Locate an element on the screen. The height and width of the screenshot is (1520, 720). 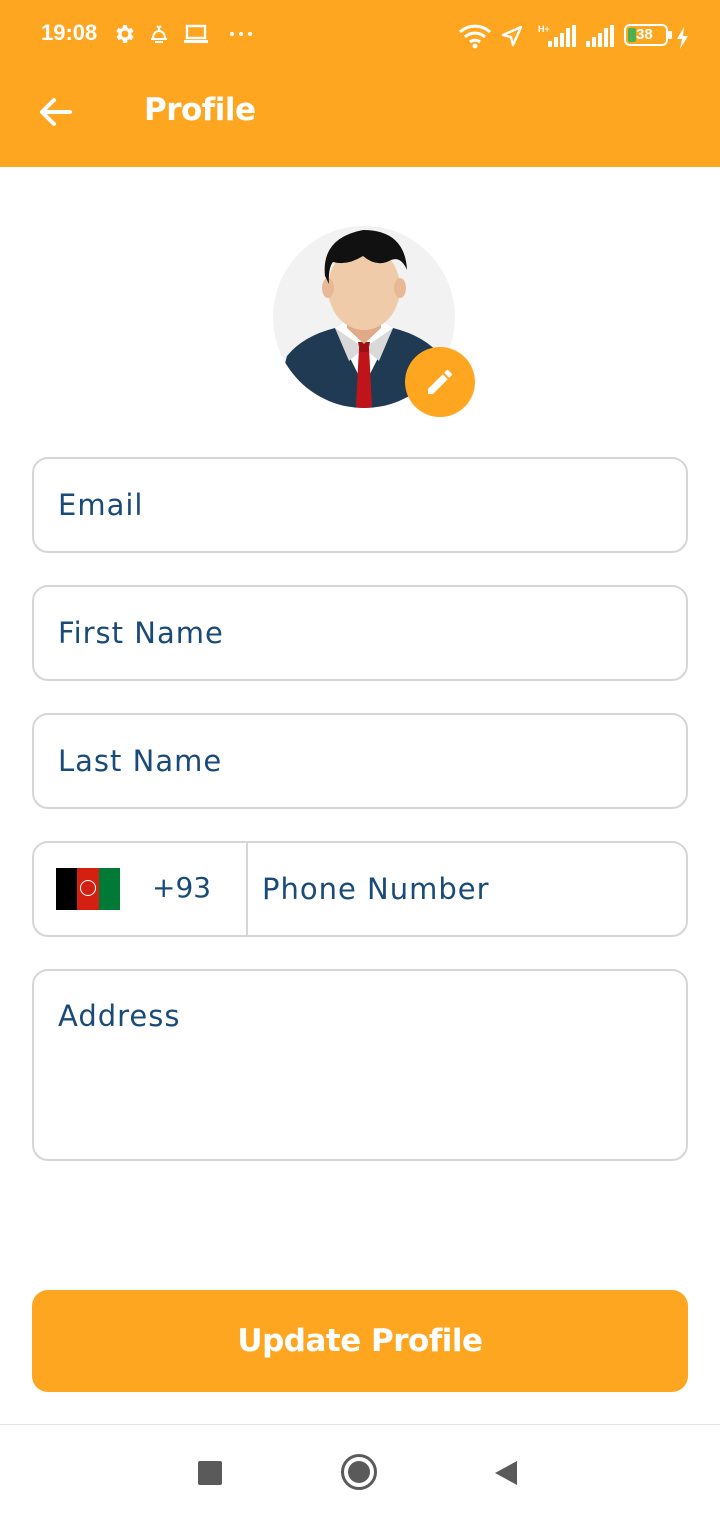
address-input is located at coordinates (358, 1069).